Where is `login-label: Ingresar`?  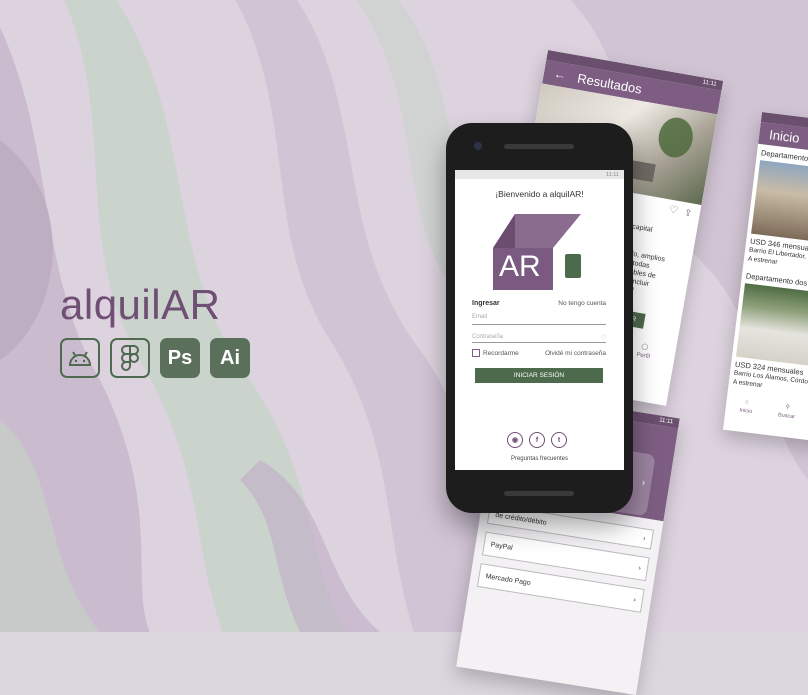 login-label: Ingresar is located at coordinates (486, 303).